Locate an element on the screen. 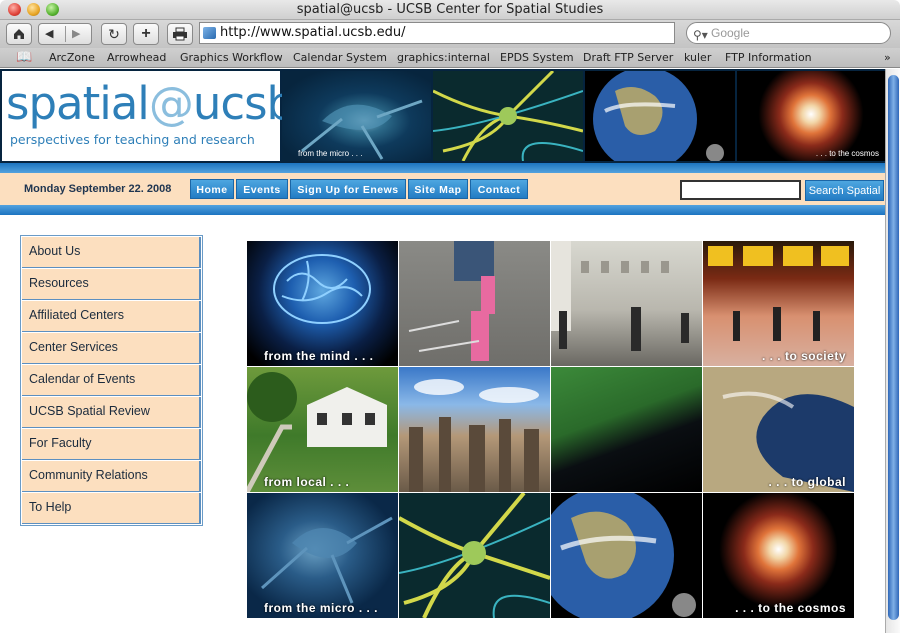 The image size is (900, 633). print-button is located at coordinates (180, 34).